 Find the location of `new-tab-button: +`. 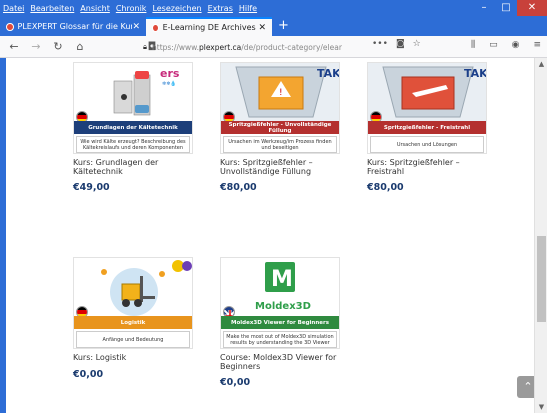

new-tab-button: + is located at coordinates (283, 25).